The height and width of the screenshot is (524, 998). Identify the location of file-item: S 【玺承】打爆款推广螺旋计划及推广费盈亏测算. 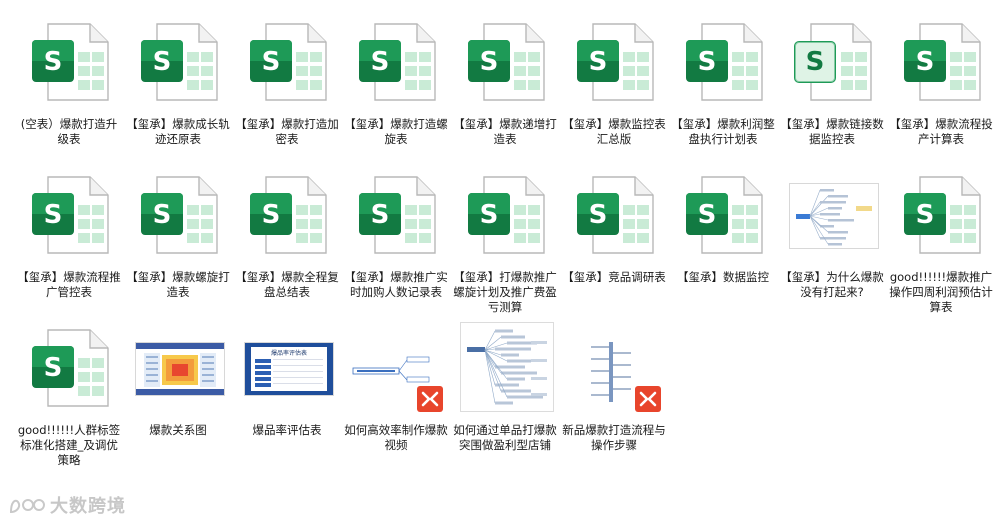
(505, 241).